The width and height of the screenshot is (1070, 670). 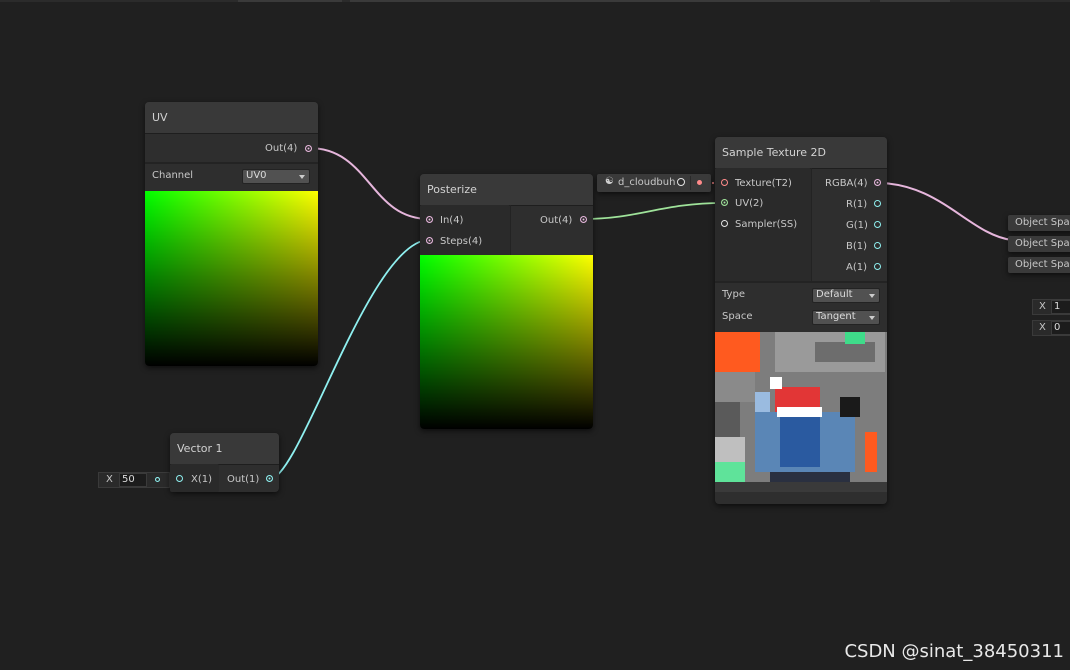 I want to click on posterize-preview, so click(x=506, y=342).